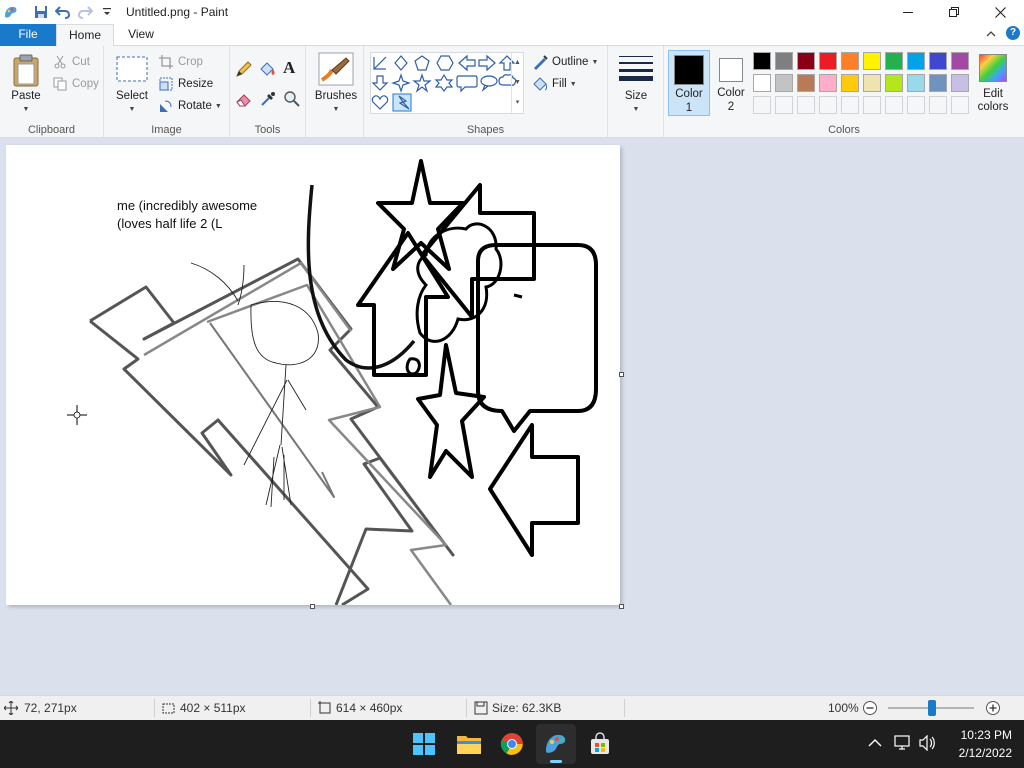 Image resolution: width=1024 pixels, height=768 pixels. I want to click on tab-file: File, so click(28, 35).